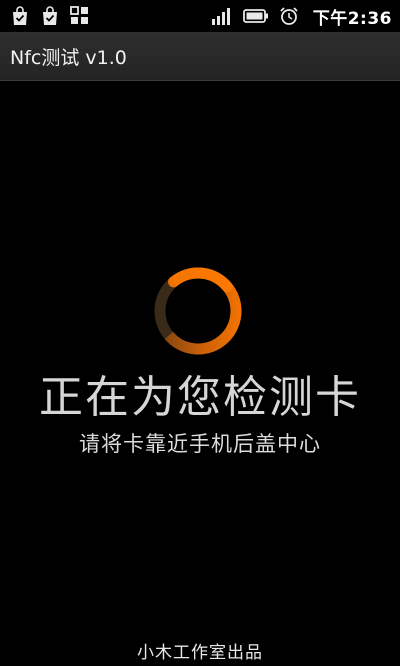  Describe the element at coordinates (220, 16) in the screenshot. I see `signal-icon` at that location.